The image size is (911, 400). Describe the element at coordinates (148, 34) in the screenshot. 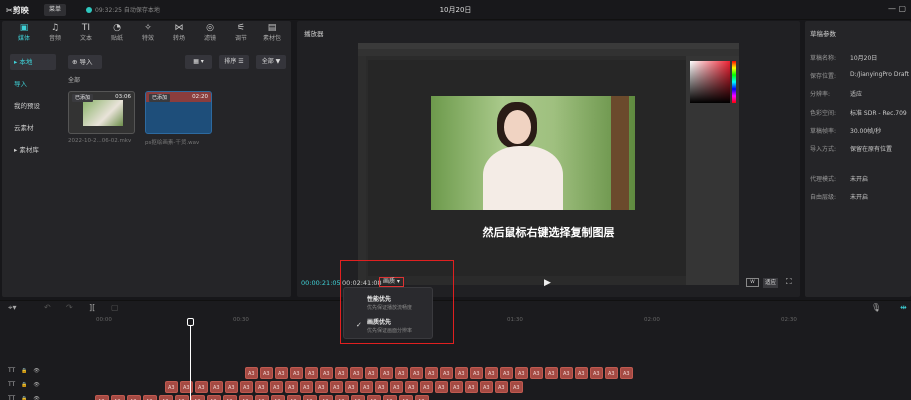

I see `tab-effects: ✧ 特效` at that location.